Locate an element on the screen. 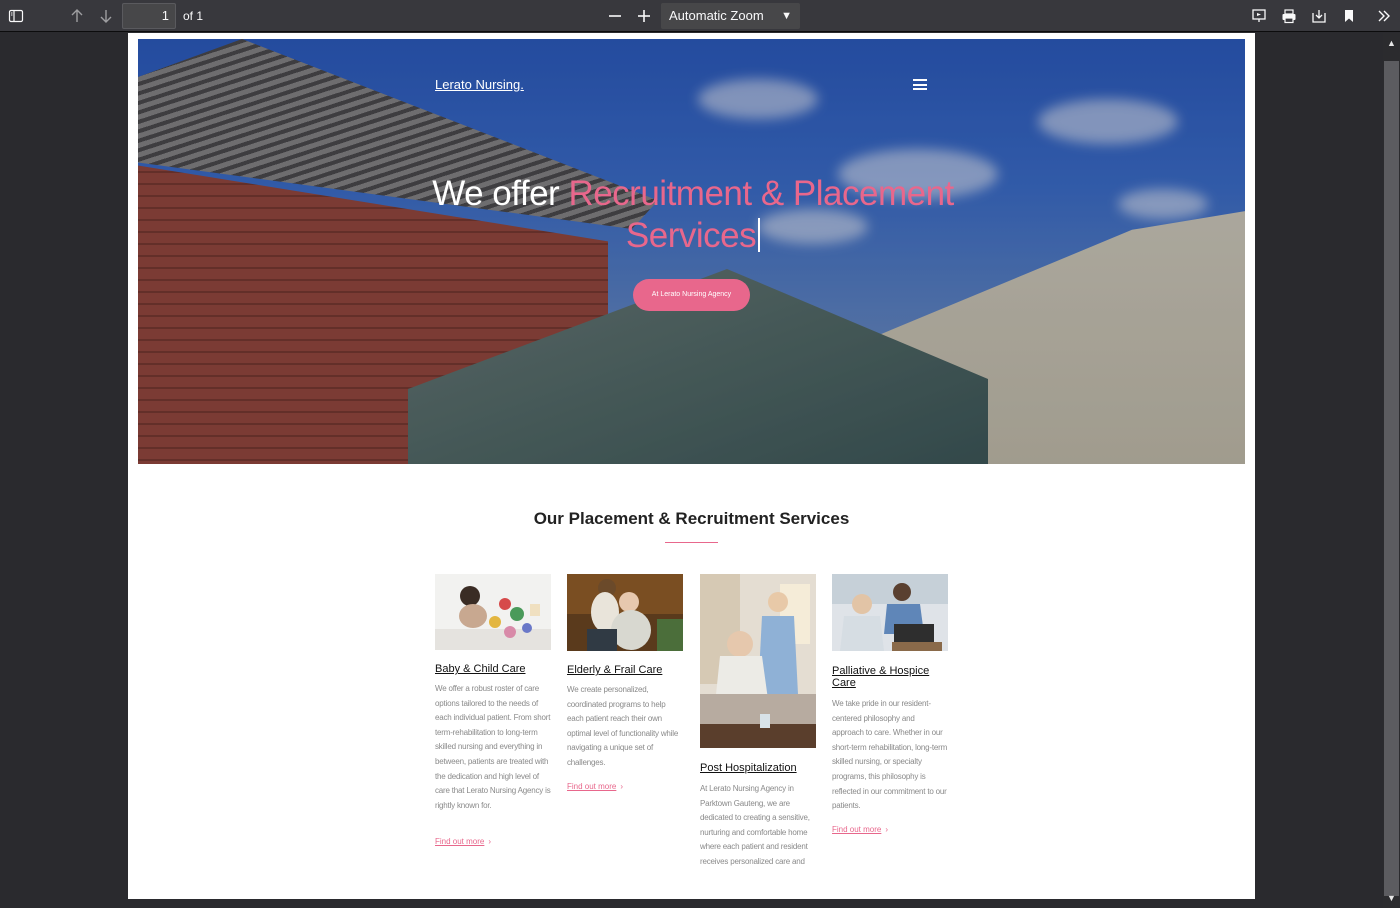 The width and height of the screenshot is (1400, 908). sidebar-toggle-icon is located at coordinates (16, 16).